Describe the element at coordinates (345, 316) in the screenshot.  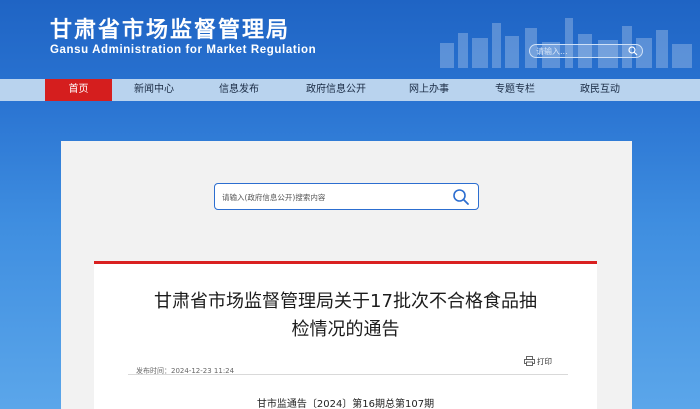
I see `article-title: 甘肃省市场监督管理局关于17批次不合格食品抽 检情况的通告` at that location.